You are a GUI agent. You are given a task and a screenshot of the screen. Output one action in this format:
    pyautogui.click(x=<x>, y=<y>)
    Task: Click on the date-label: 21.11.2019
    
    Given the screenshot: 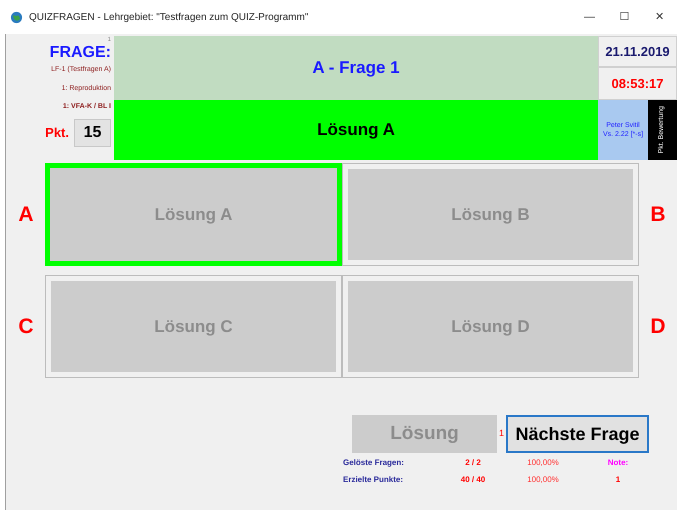 What is the action you would take?
    pyautogui.click(x=637, y=51)
    